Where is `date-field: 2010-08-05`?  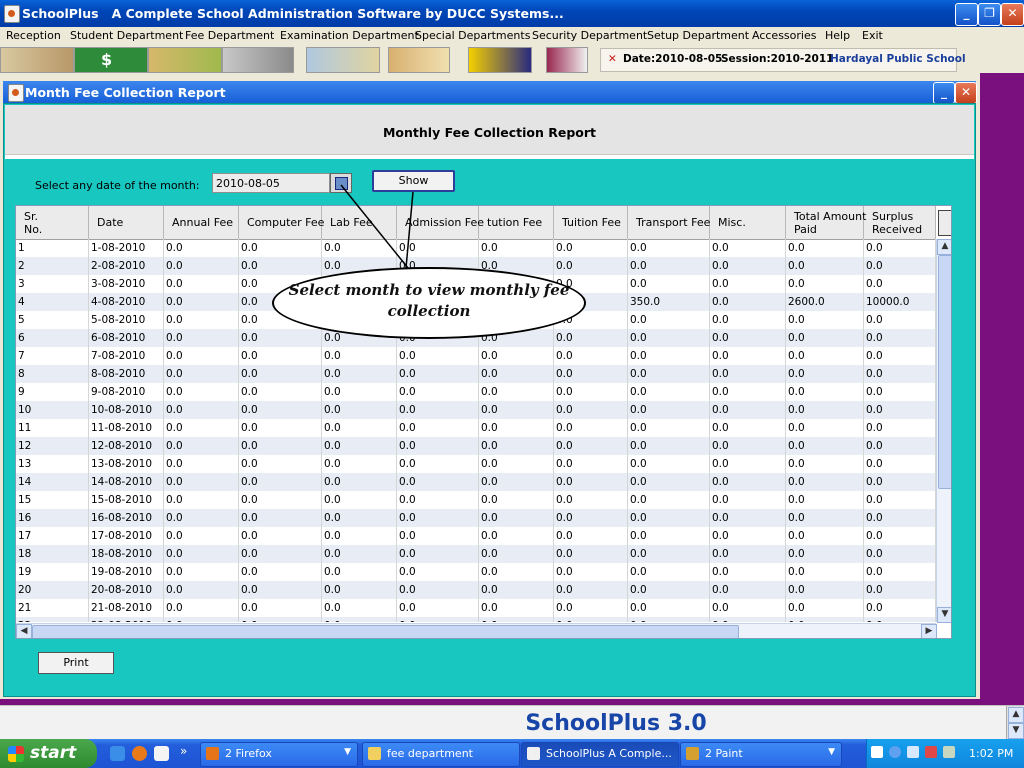 date-field: 2010-08-05 is located at coordinates (271, 183).